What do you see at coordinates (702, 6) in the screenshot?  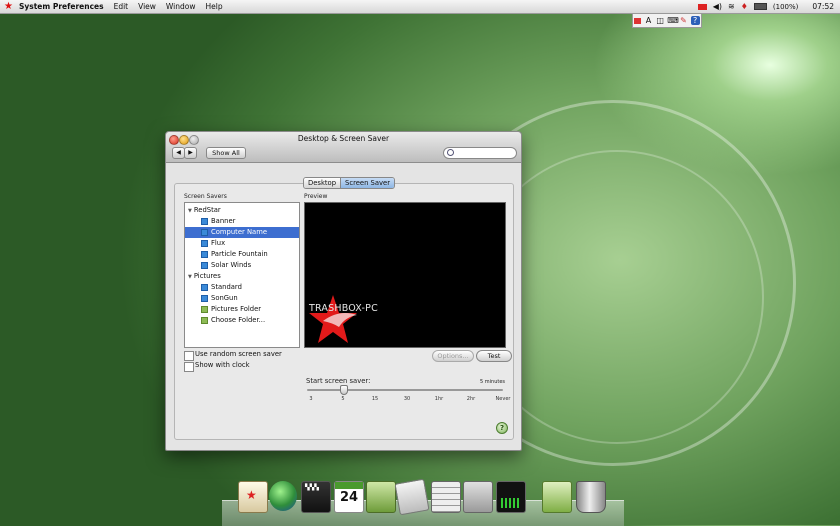 I see `flag-icon` at bounding box center [702, 6].